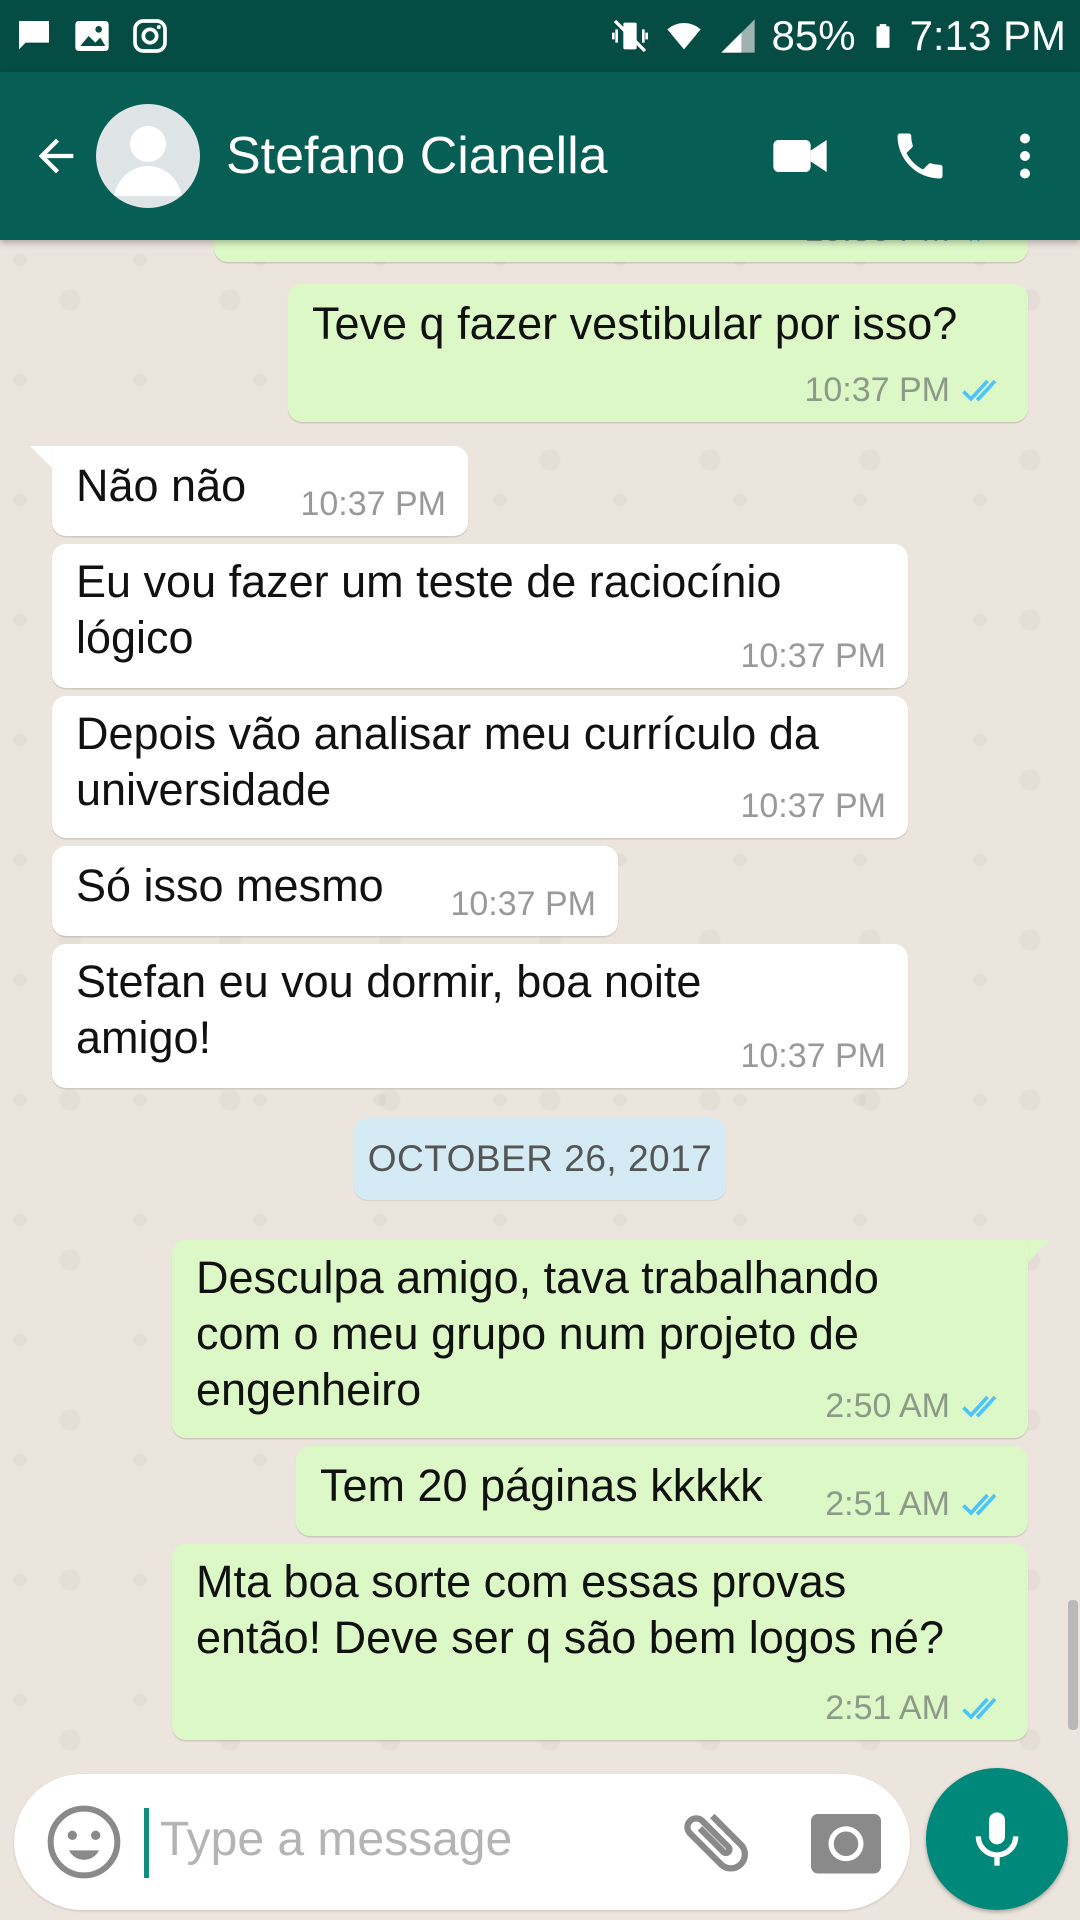 This screenshot has width=1080, height=1920. I want to click on message-bubble-outgoing: Tem 20 páginas kkkkk 2:51 AM, so click(662, 1491).